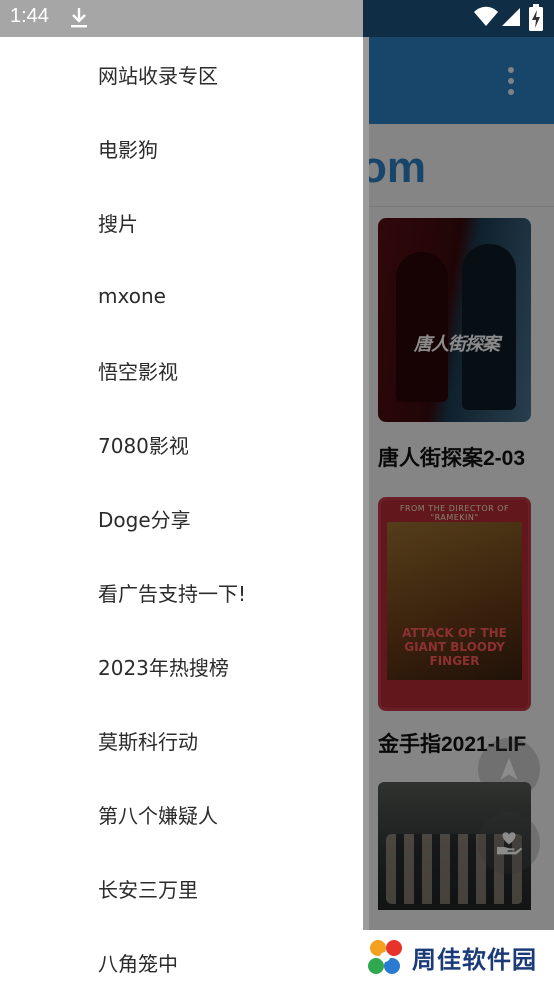  Describe the element at coordinates (277, 18) in the screenshot. I see `status-bar: 1:44` at that location.